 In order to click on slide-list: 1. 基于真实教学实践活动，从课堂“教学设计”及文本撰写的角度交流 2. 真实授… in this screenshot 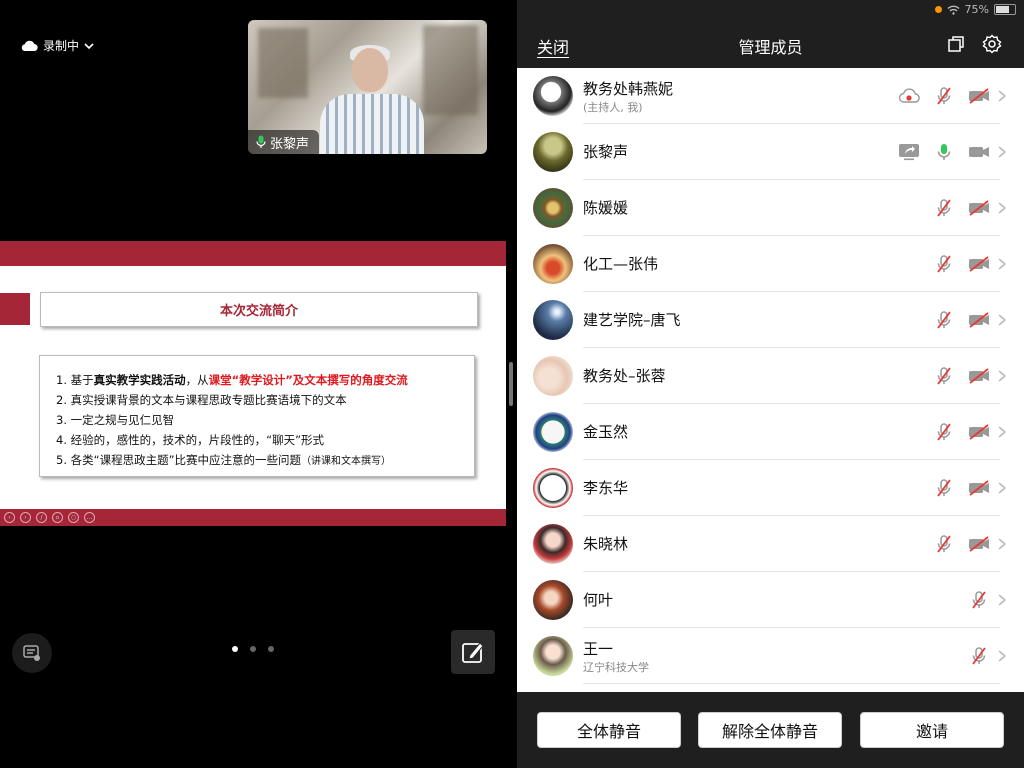, I will do `click(257, 416)`.